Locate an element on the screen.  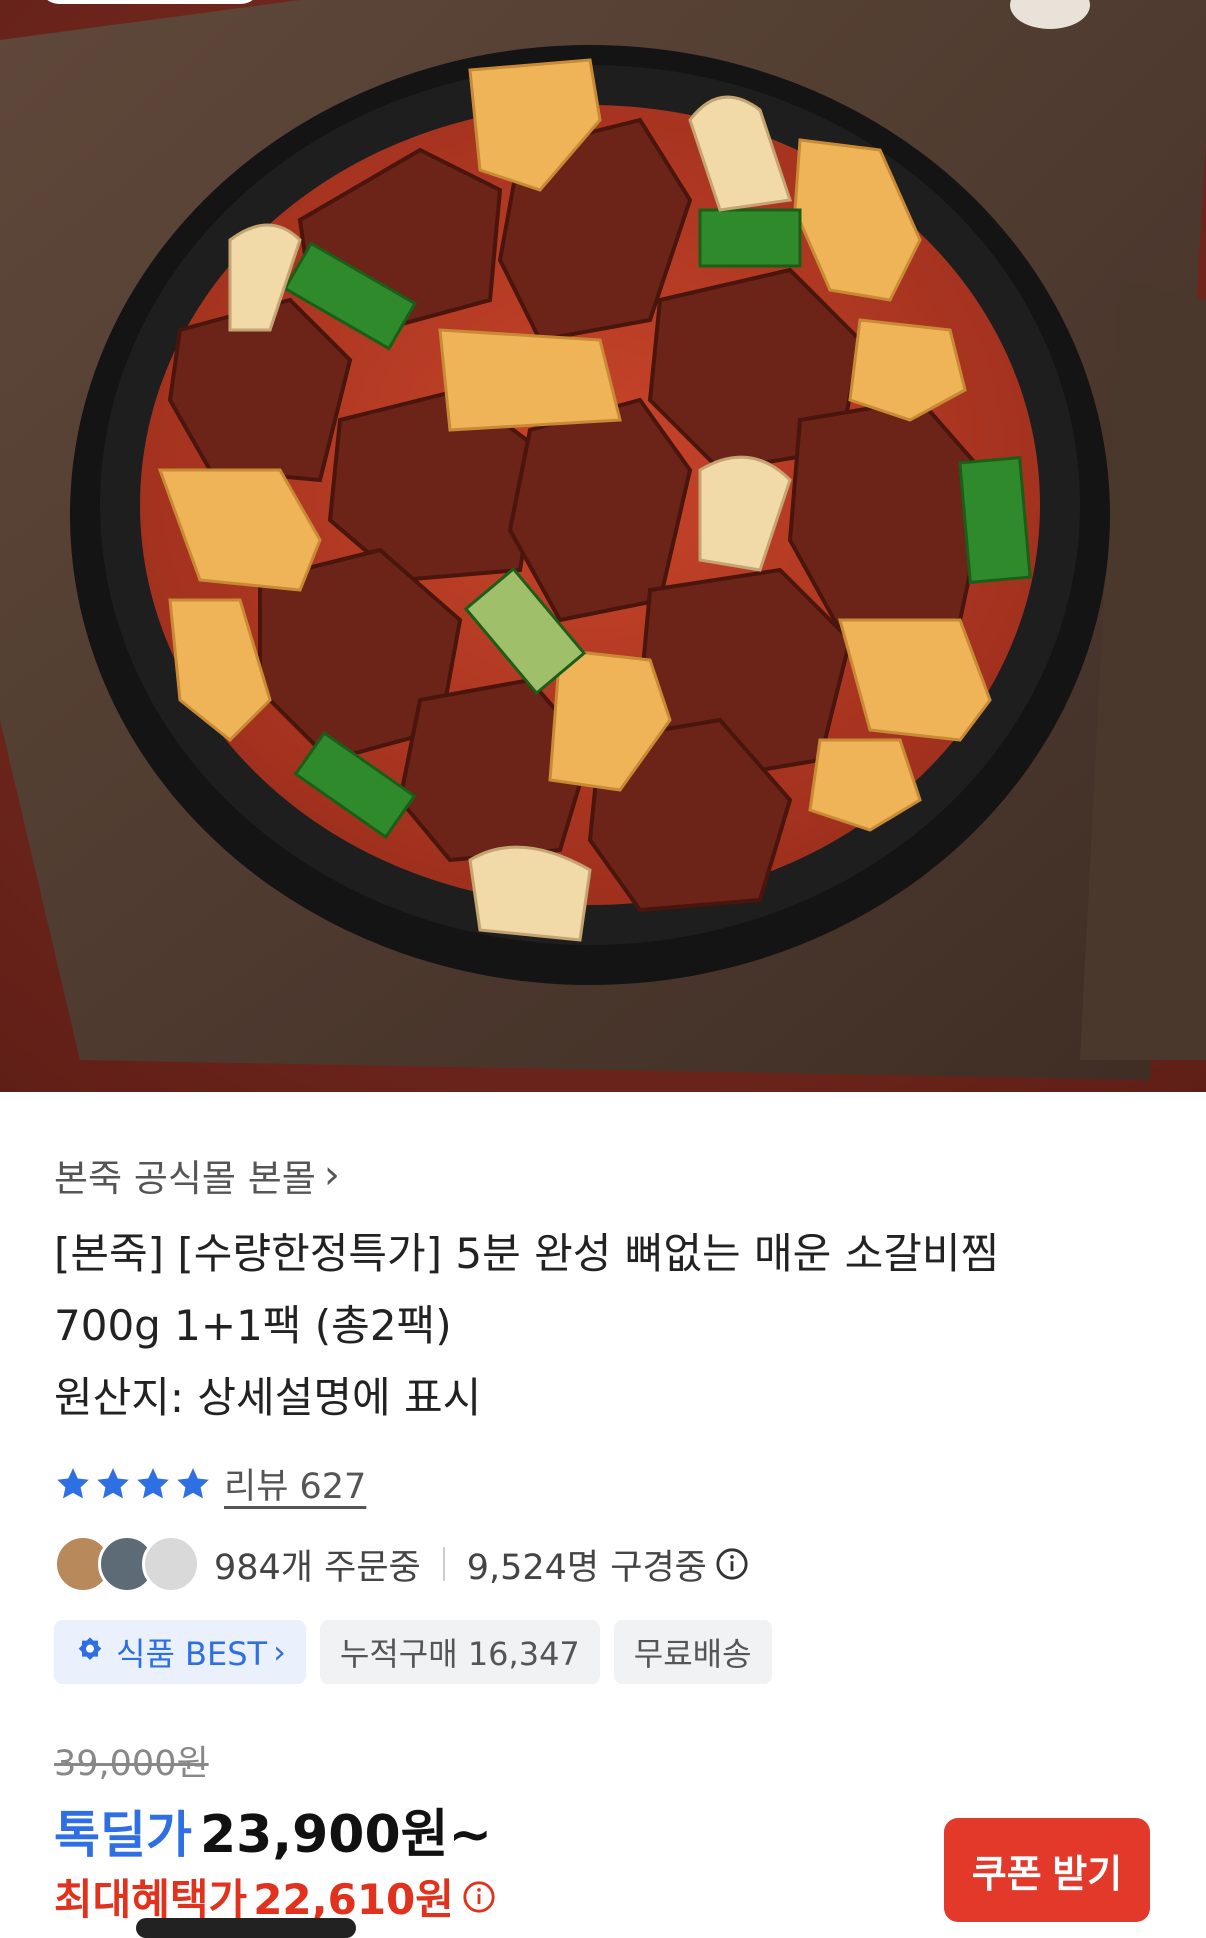
bottom-overlay-bar is located at coordinates (246, 1928).